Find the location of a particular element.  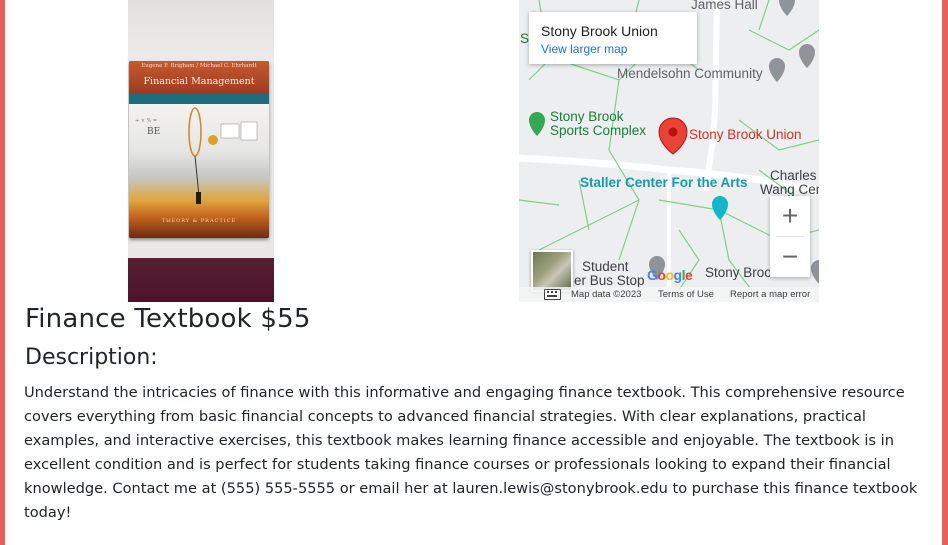

book-title: Financial Management is located at coordinates (199, 81).